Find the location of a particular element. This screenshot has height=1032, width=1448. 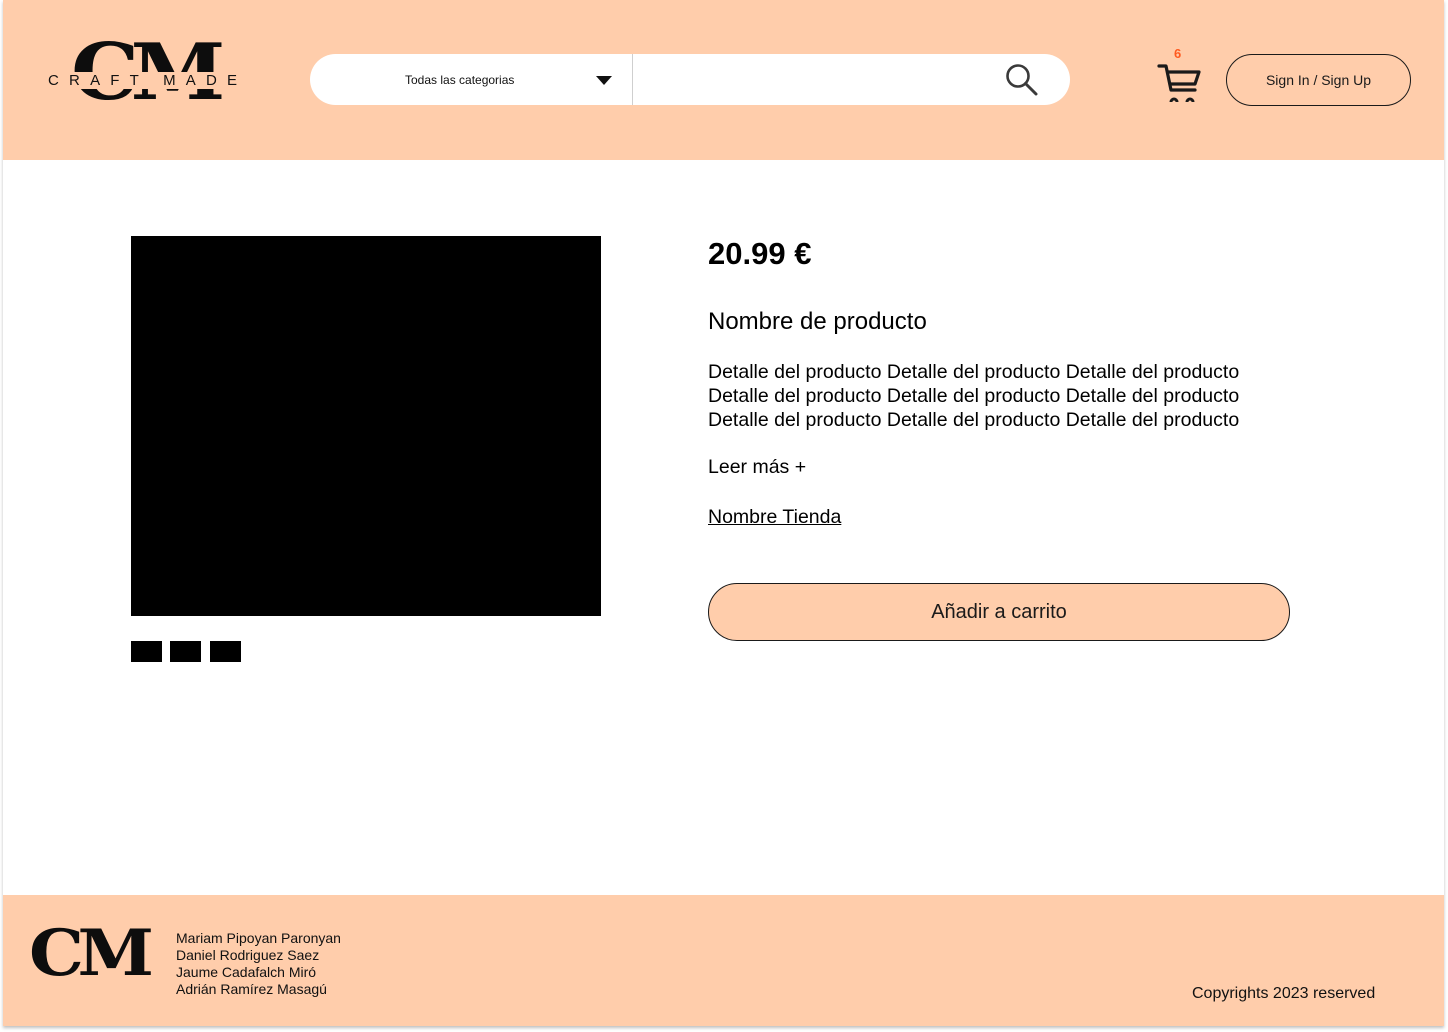

add-to-cart-button: Añadir a carrito is located at coordinates (999, 612).